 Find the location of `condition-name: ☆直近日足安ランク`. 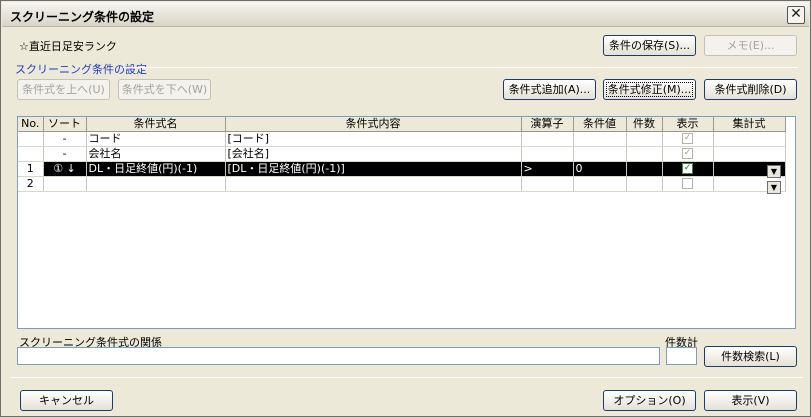

condition-name: ☆直近日足安ランク is located at coordinates (68, 46).